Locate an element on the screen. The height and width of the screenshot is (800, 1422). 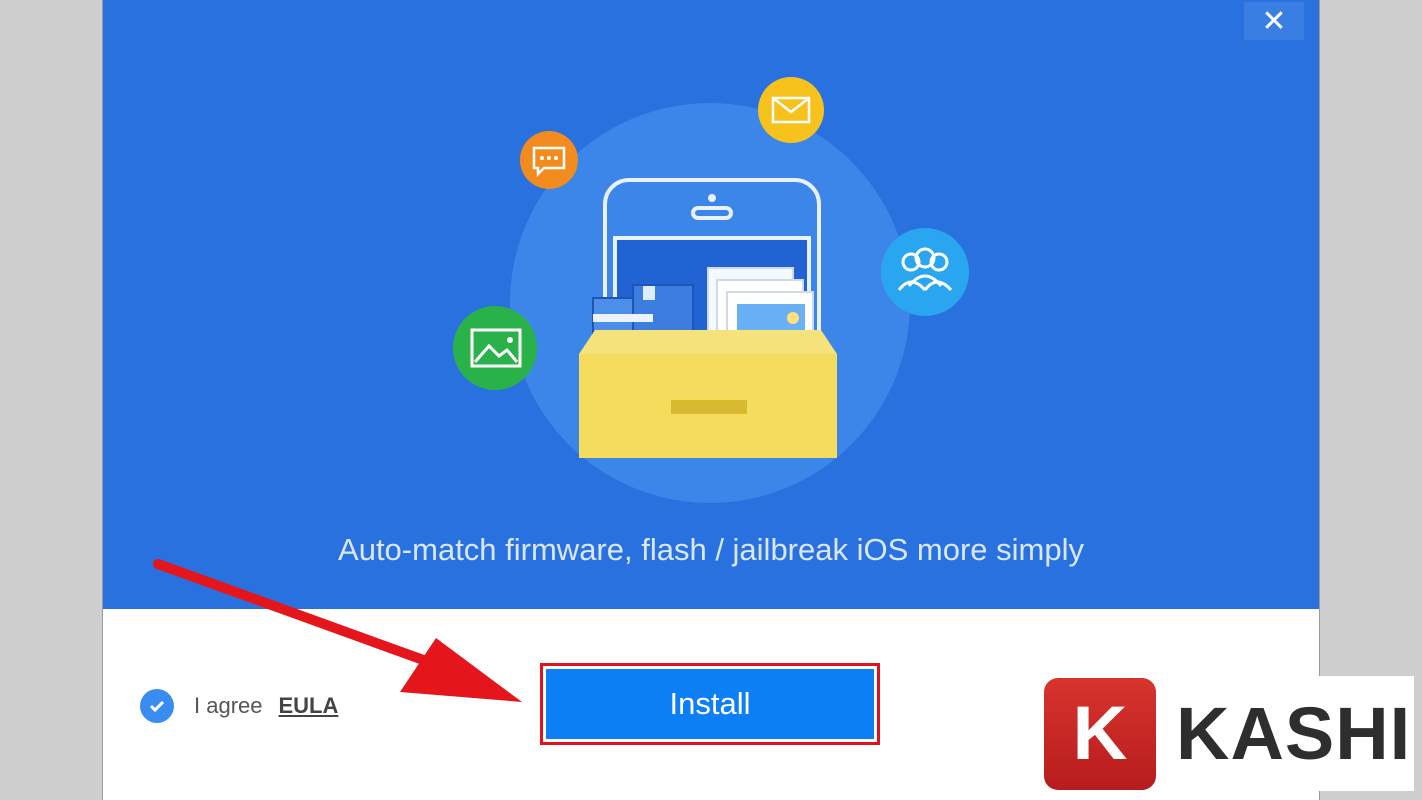
logo-text: KASHI is located at coordinates (1294, 733).